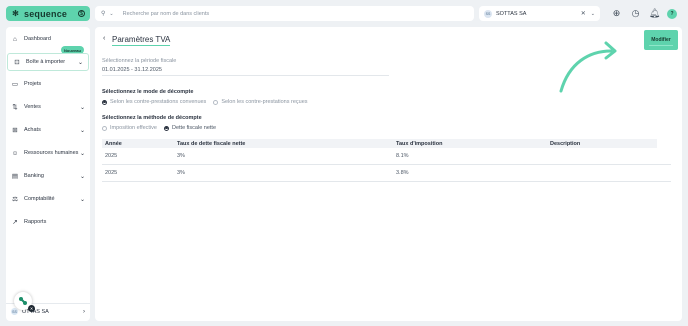 The image size is (688, 326). I want to click on folder-icon: ▭, so click(15, 84).